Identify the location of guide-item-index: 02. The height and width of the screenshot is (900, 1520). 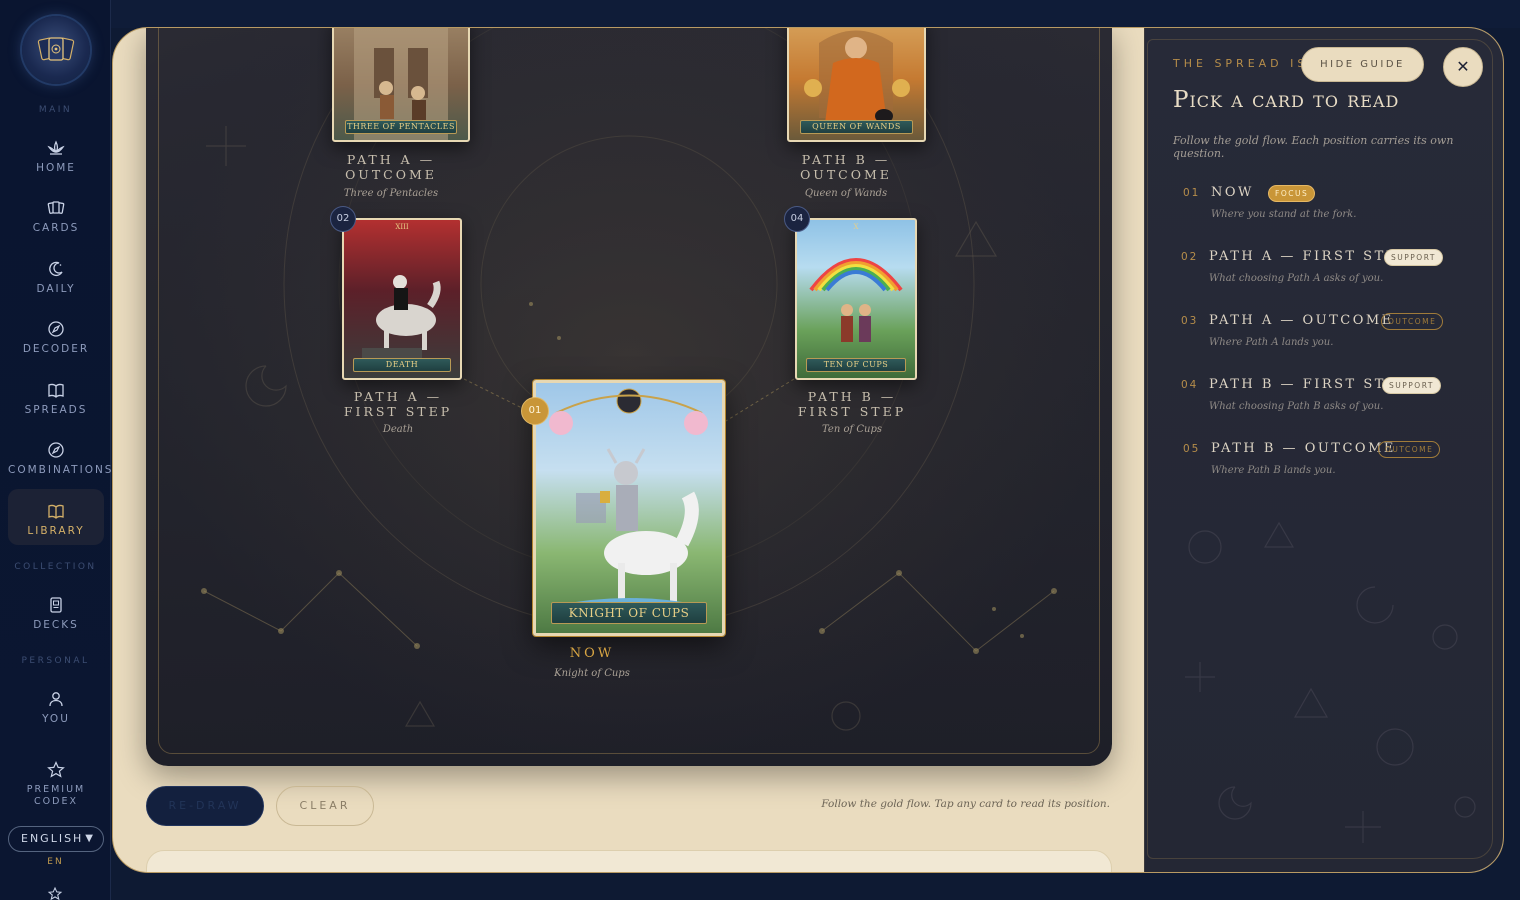
(1190, 257).